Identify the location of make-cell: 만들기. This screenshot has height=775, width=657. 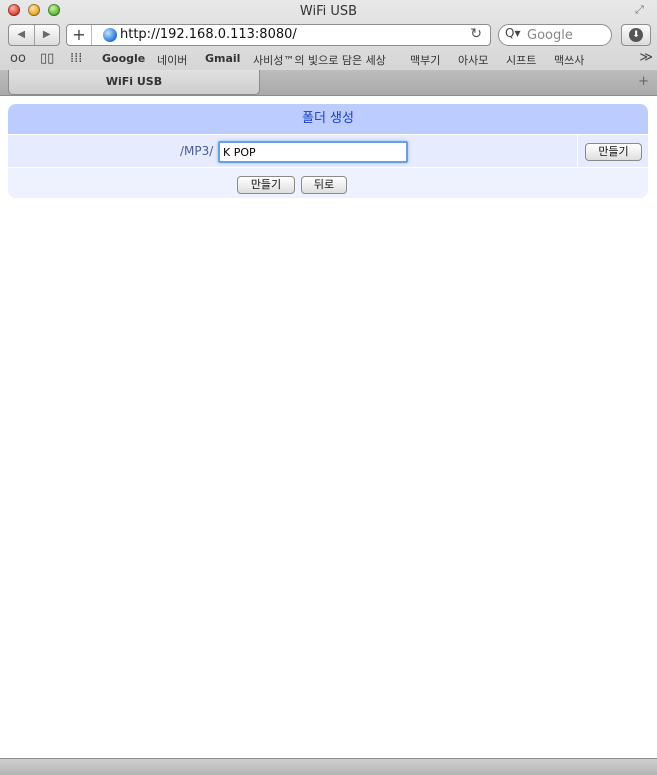
(612, 151).